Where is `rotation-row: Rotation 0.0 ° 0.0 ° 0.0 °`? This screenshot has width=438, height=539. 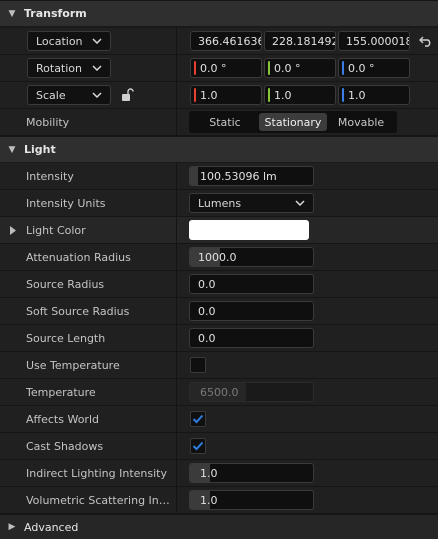
rotation-row: Rotation 0.0 ° 0.0 ° 0.0 ° is located at coordinates (219, 68).